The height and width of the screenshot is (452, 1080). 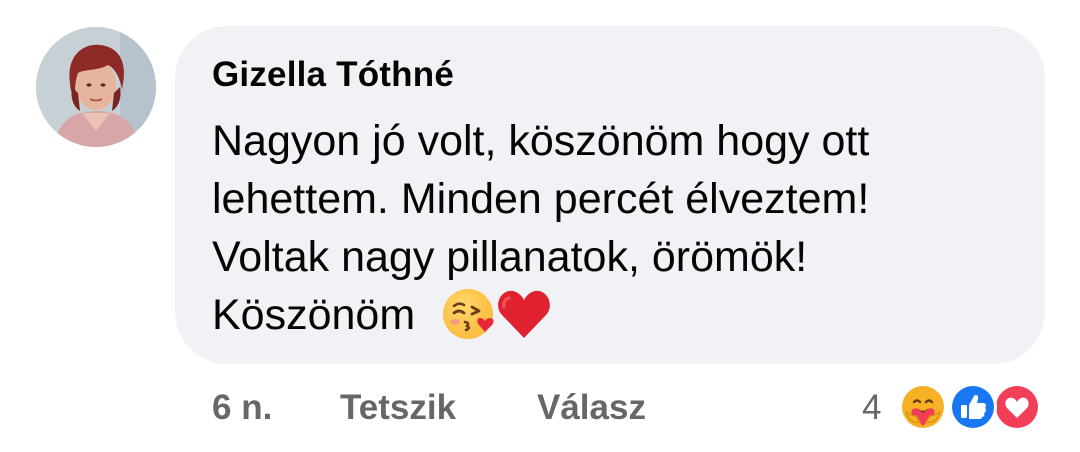 I want to click on red-heart-icon, so click(x=524, y=314).